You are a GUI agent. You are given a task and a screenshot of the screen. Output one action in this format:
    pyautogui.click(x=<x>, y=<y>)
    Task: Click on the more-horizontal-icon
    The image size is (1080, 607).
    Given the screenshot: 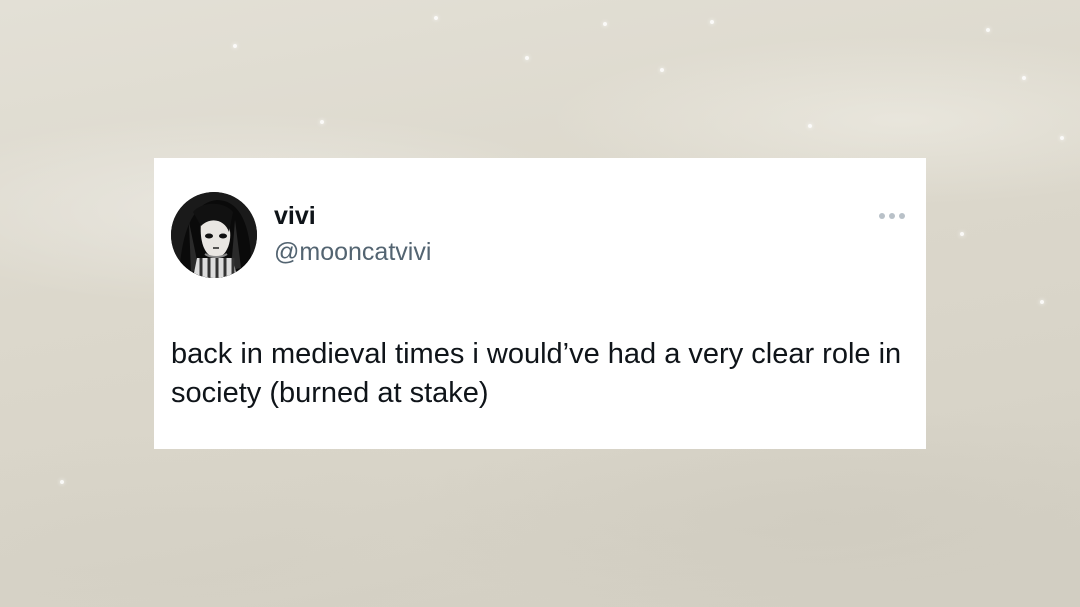 What is the action you would take?
    pyautogui.click(x=892, y=216)
    